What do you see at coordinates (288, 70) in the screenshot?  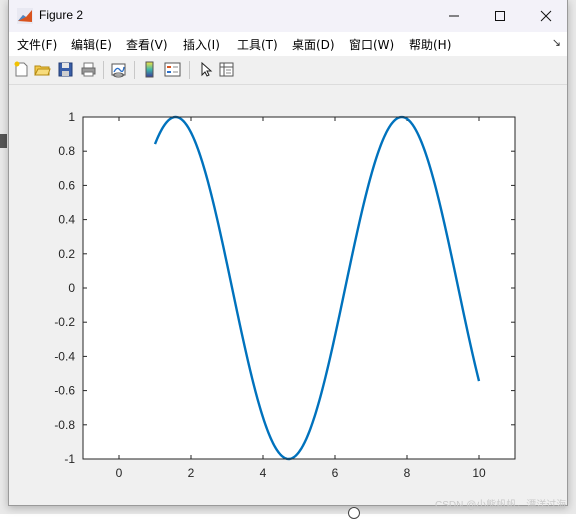 I see `toolbar` at bounding box center [288, 70].